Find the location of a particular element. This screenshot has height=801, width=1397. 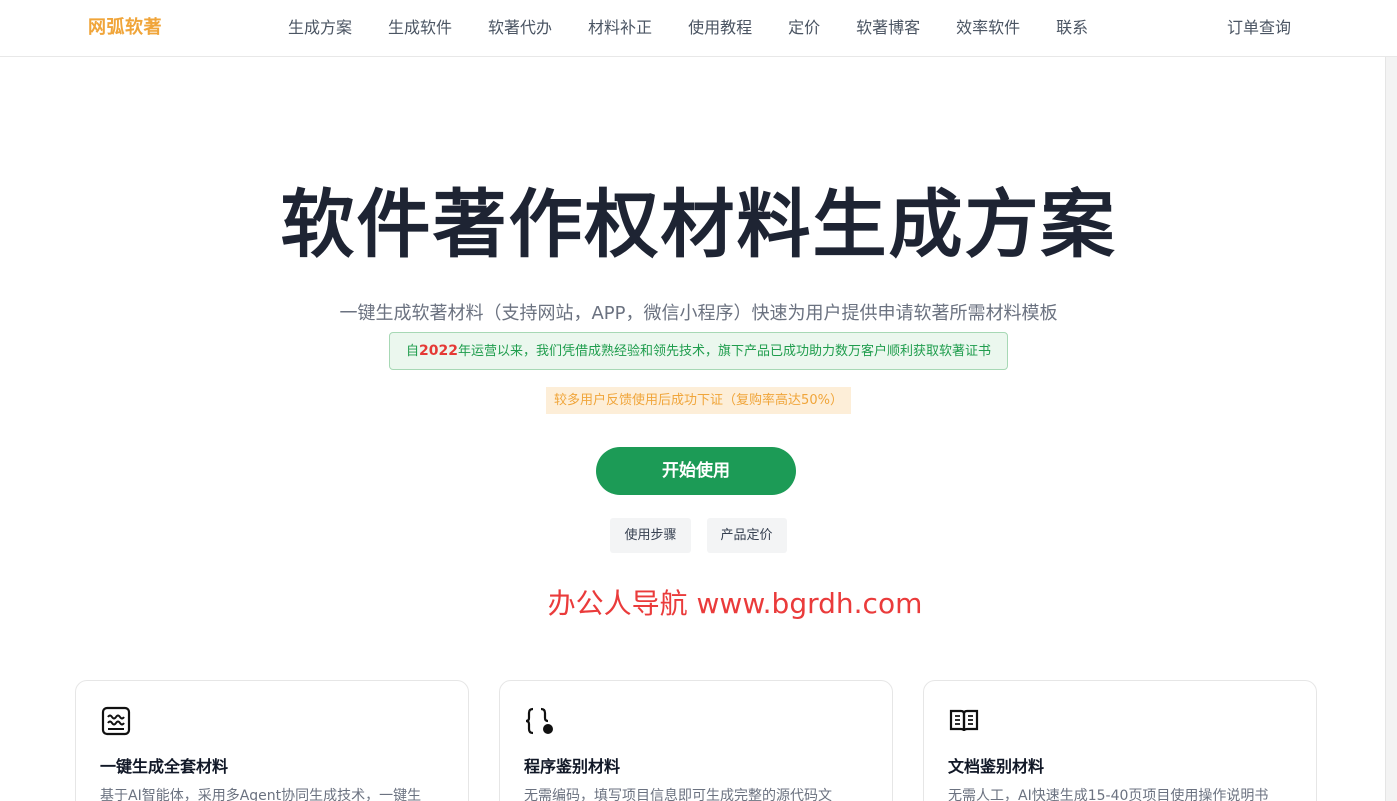

card-description: 无需人工，AI快速生成15-40页项目使用操作说明书 is located at coordinates (1108, 794).